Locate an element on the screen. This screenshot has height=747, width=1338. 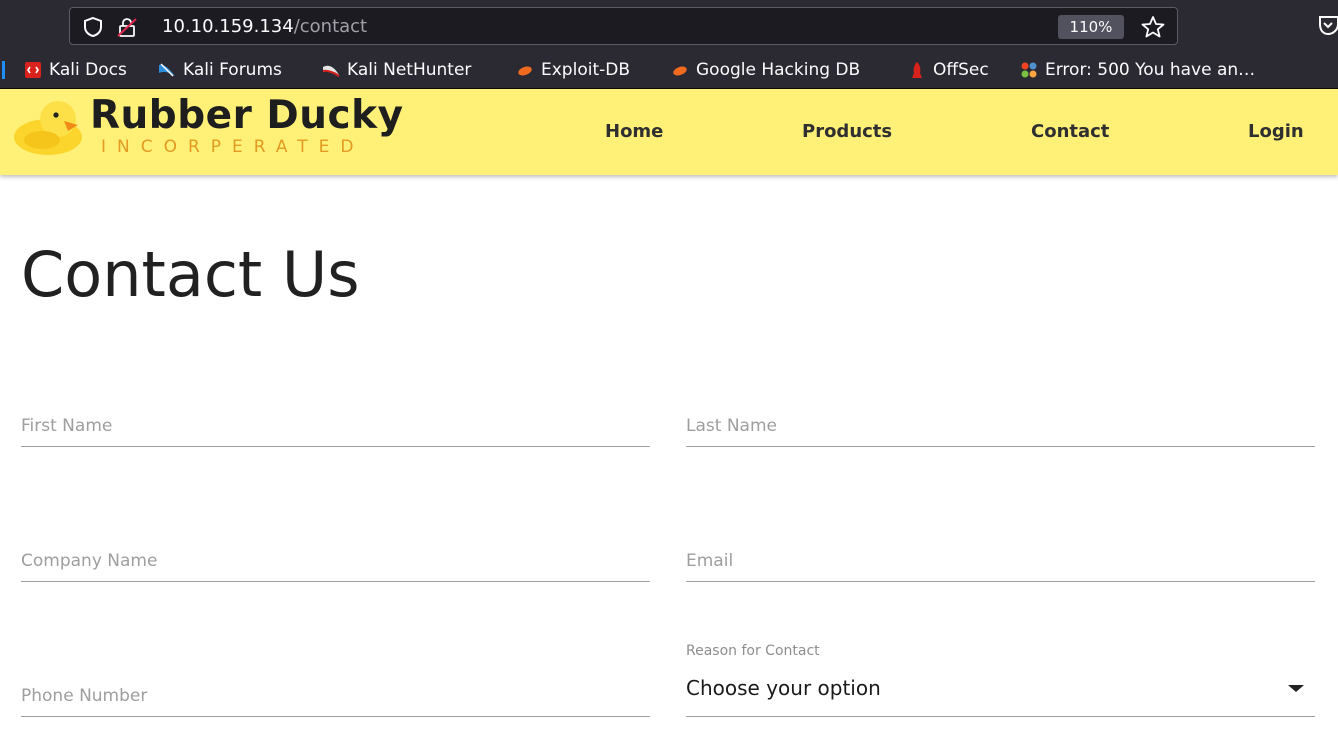
kali-nethunter-icon is located at coordinates (331, 71).